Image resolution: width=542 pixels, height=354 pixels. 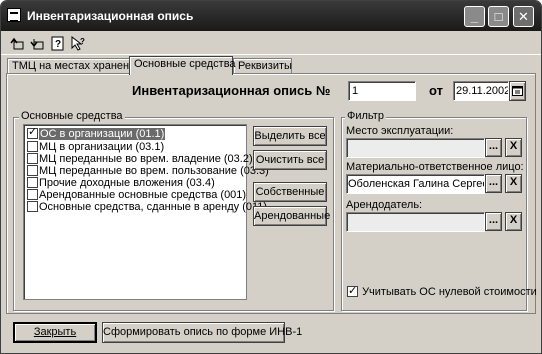 What do you see at coordinates (143, 195) in the screenshot?
I see `list-item-label: Арендованные основные средства (001)` at bounding box center [143, 195].